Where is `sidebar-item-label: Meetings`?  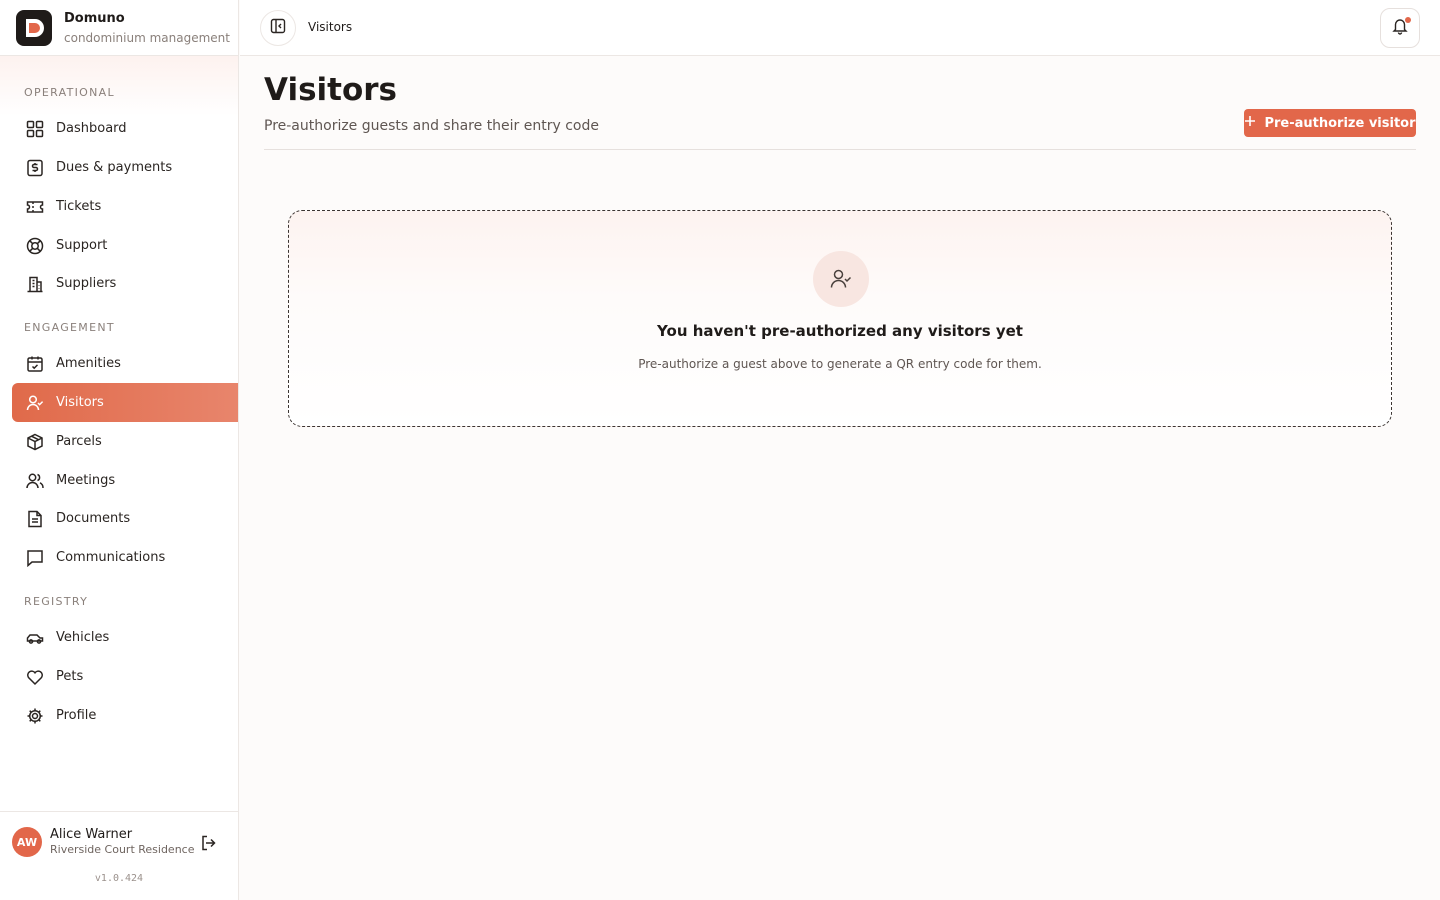
sidebar-item-label: Meetings is located at coordinates (86, 480).